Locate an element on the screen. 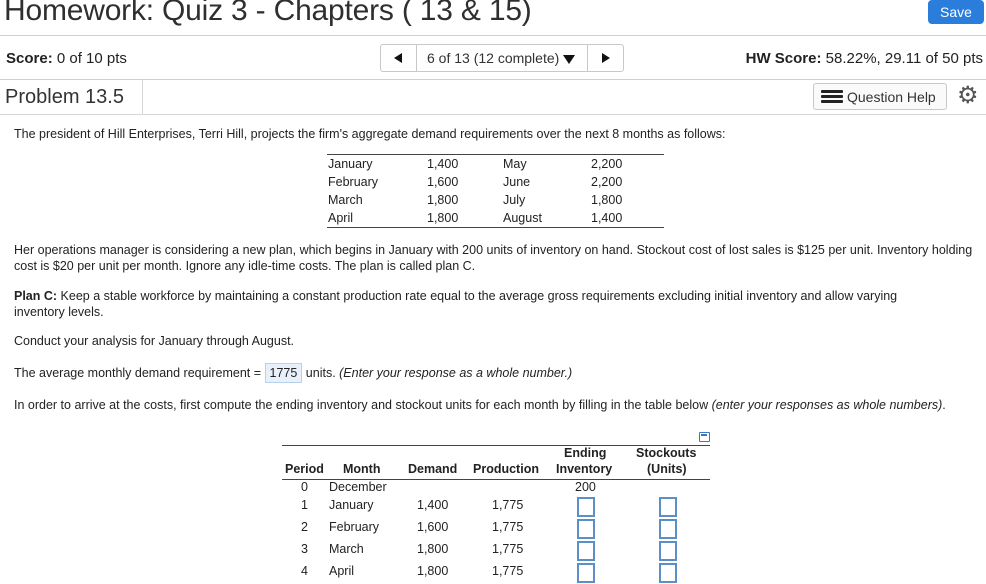  arrow-left-icon is located at coordinates (398, 58).